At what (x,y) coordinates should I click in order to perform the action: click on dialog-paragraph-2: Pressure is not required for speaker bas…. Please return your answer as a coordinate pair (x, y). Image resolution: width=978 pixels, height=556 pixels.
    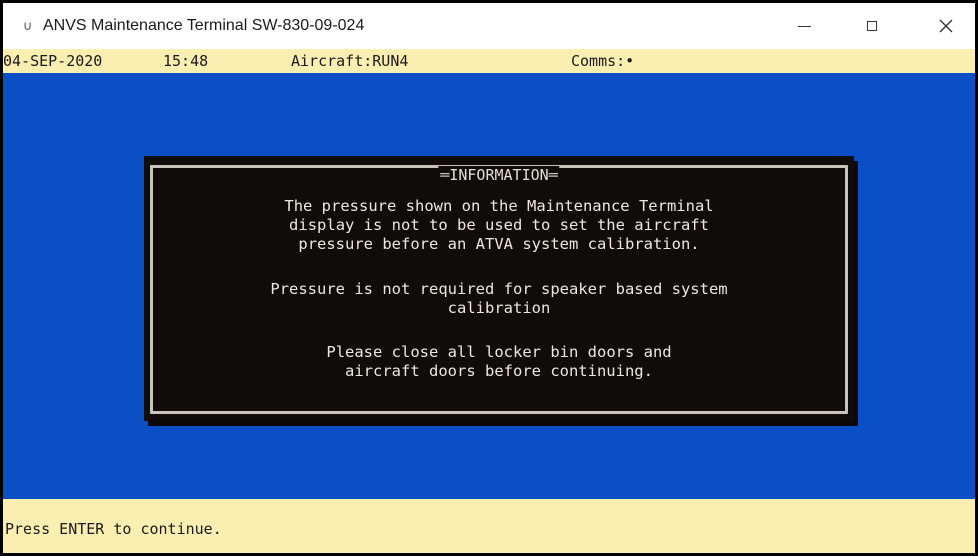
    Looking at the image, I should click on (499, 299).